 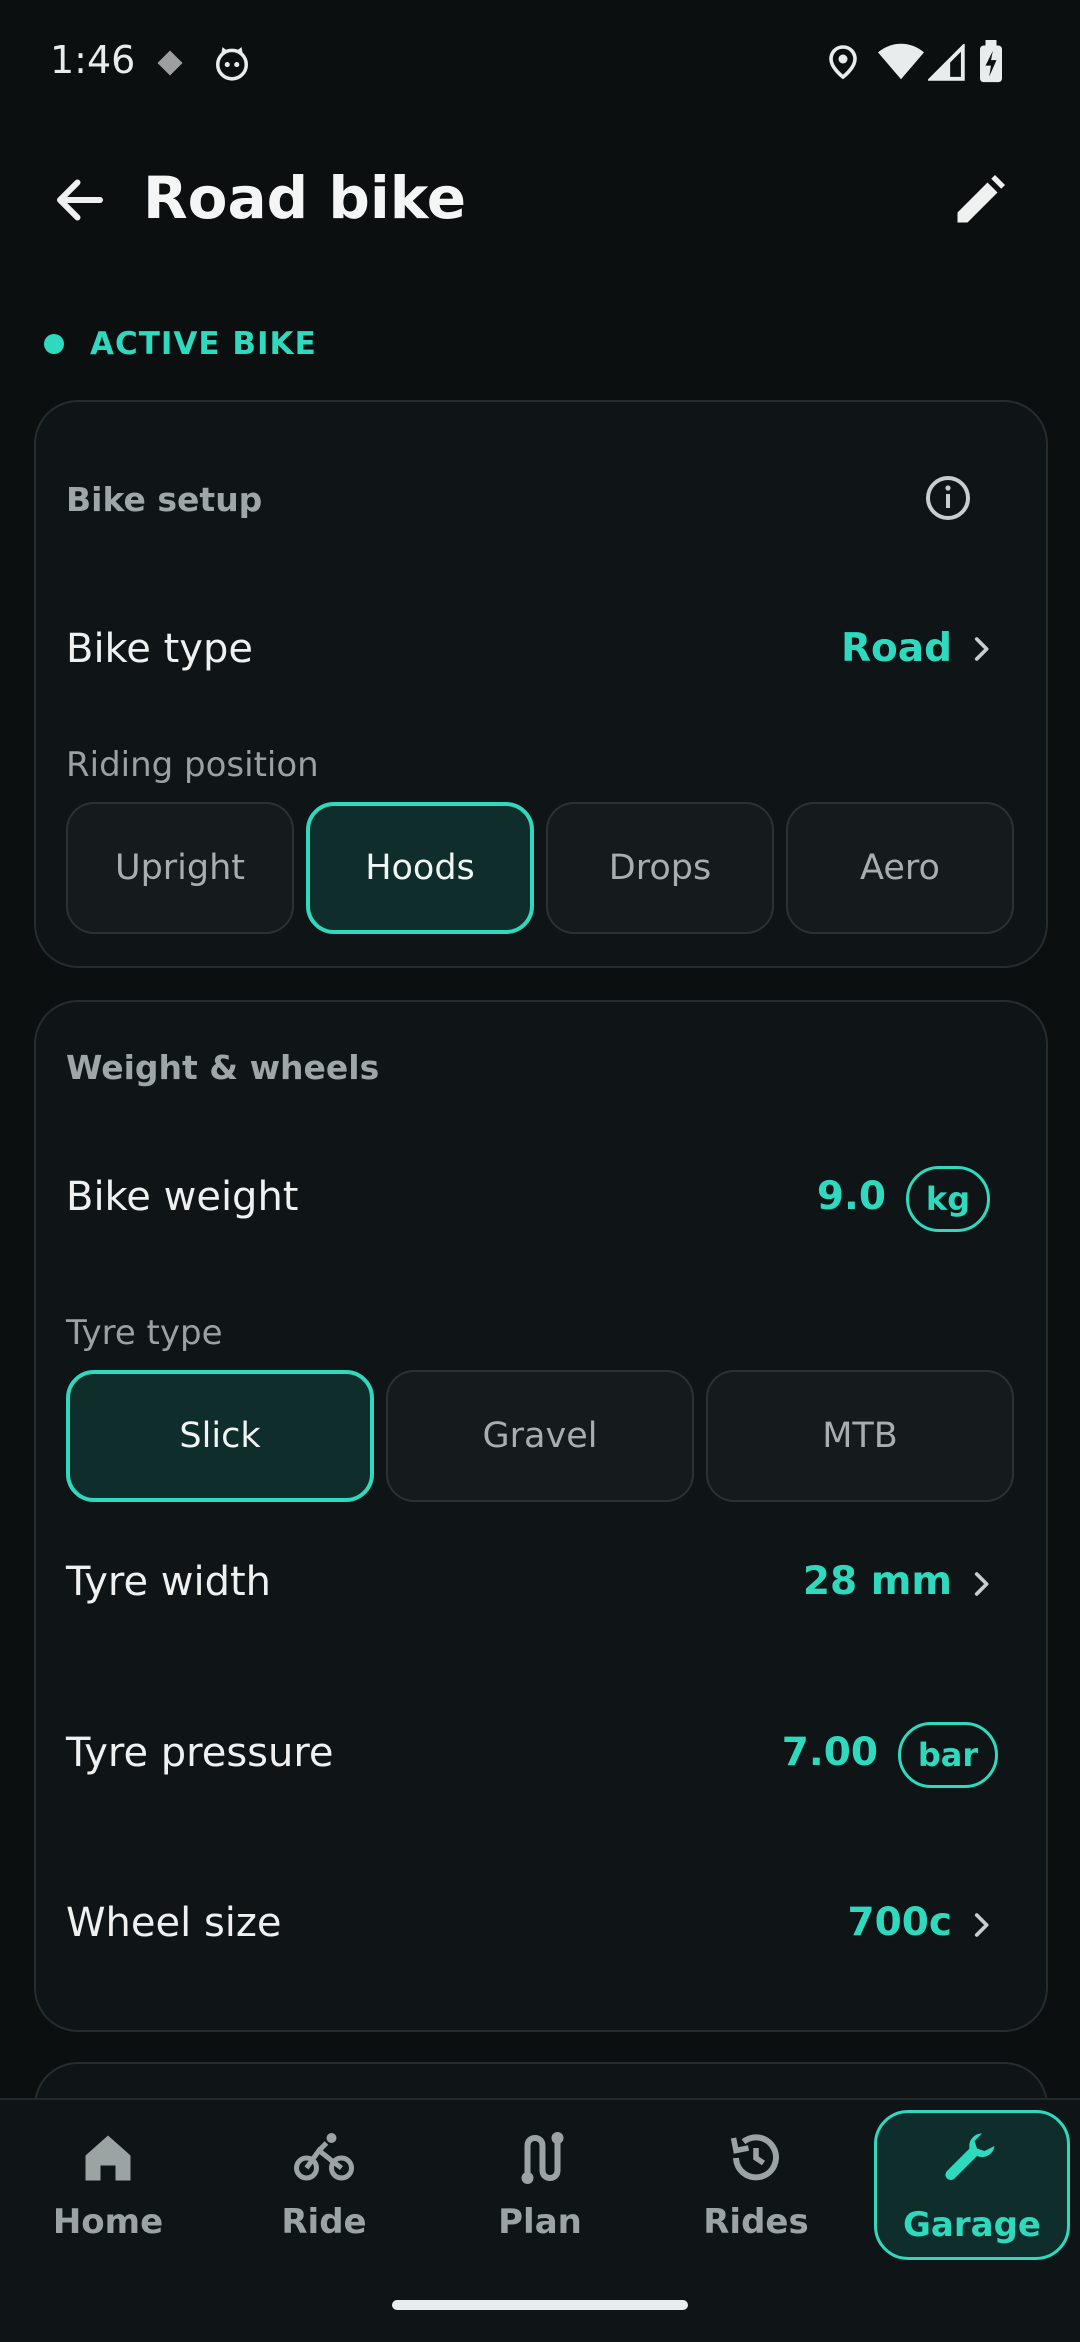 I want to click on nav-plan: Plan, so click(x=540, y=2185).